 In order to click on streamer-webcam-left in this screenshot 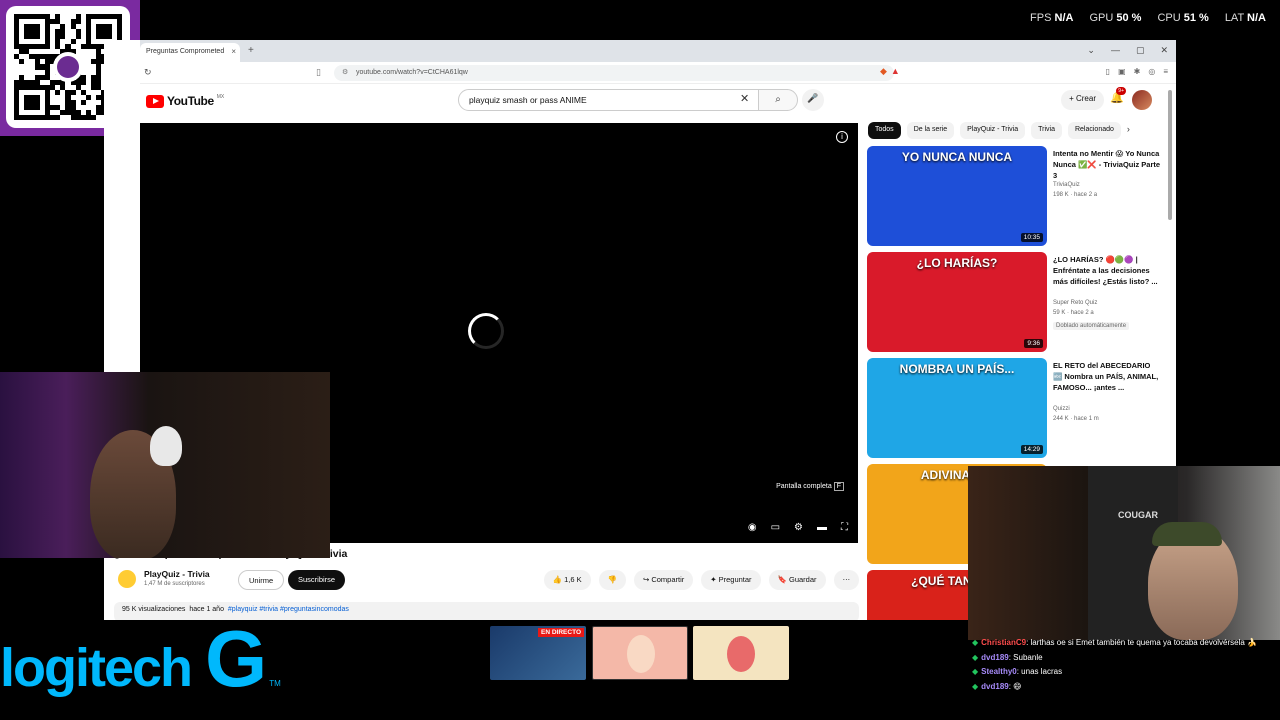, I will do `click(165, 465)`.